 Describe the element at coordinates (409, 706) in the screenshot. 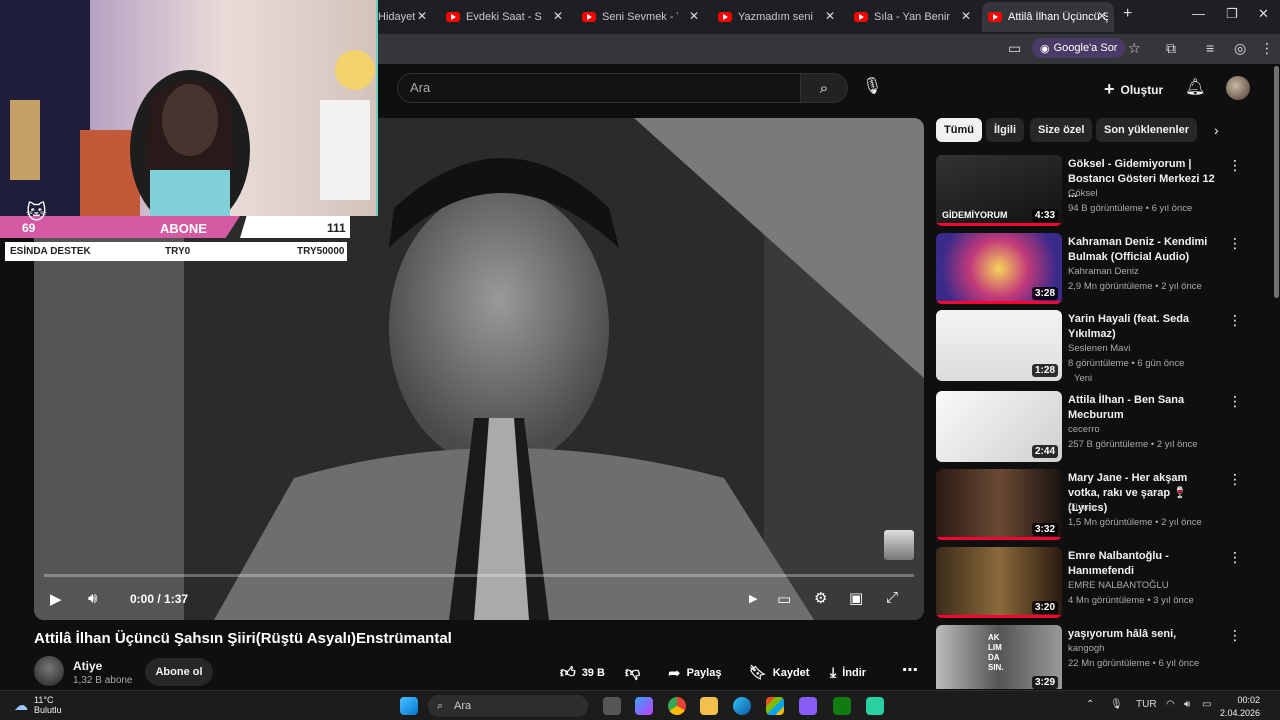

I see `windows-start-icon` at that location.